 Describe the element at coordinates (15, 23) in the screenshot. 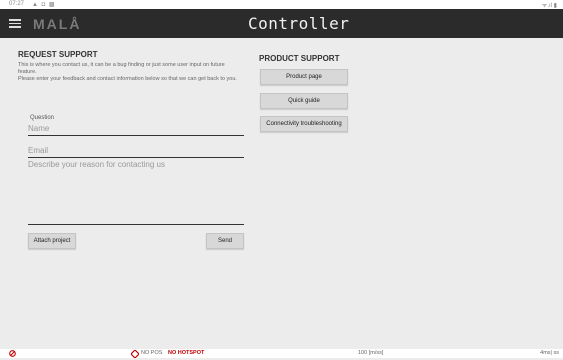

I see `menu-icon` at that location.